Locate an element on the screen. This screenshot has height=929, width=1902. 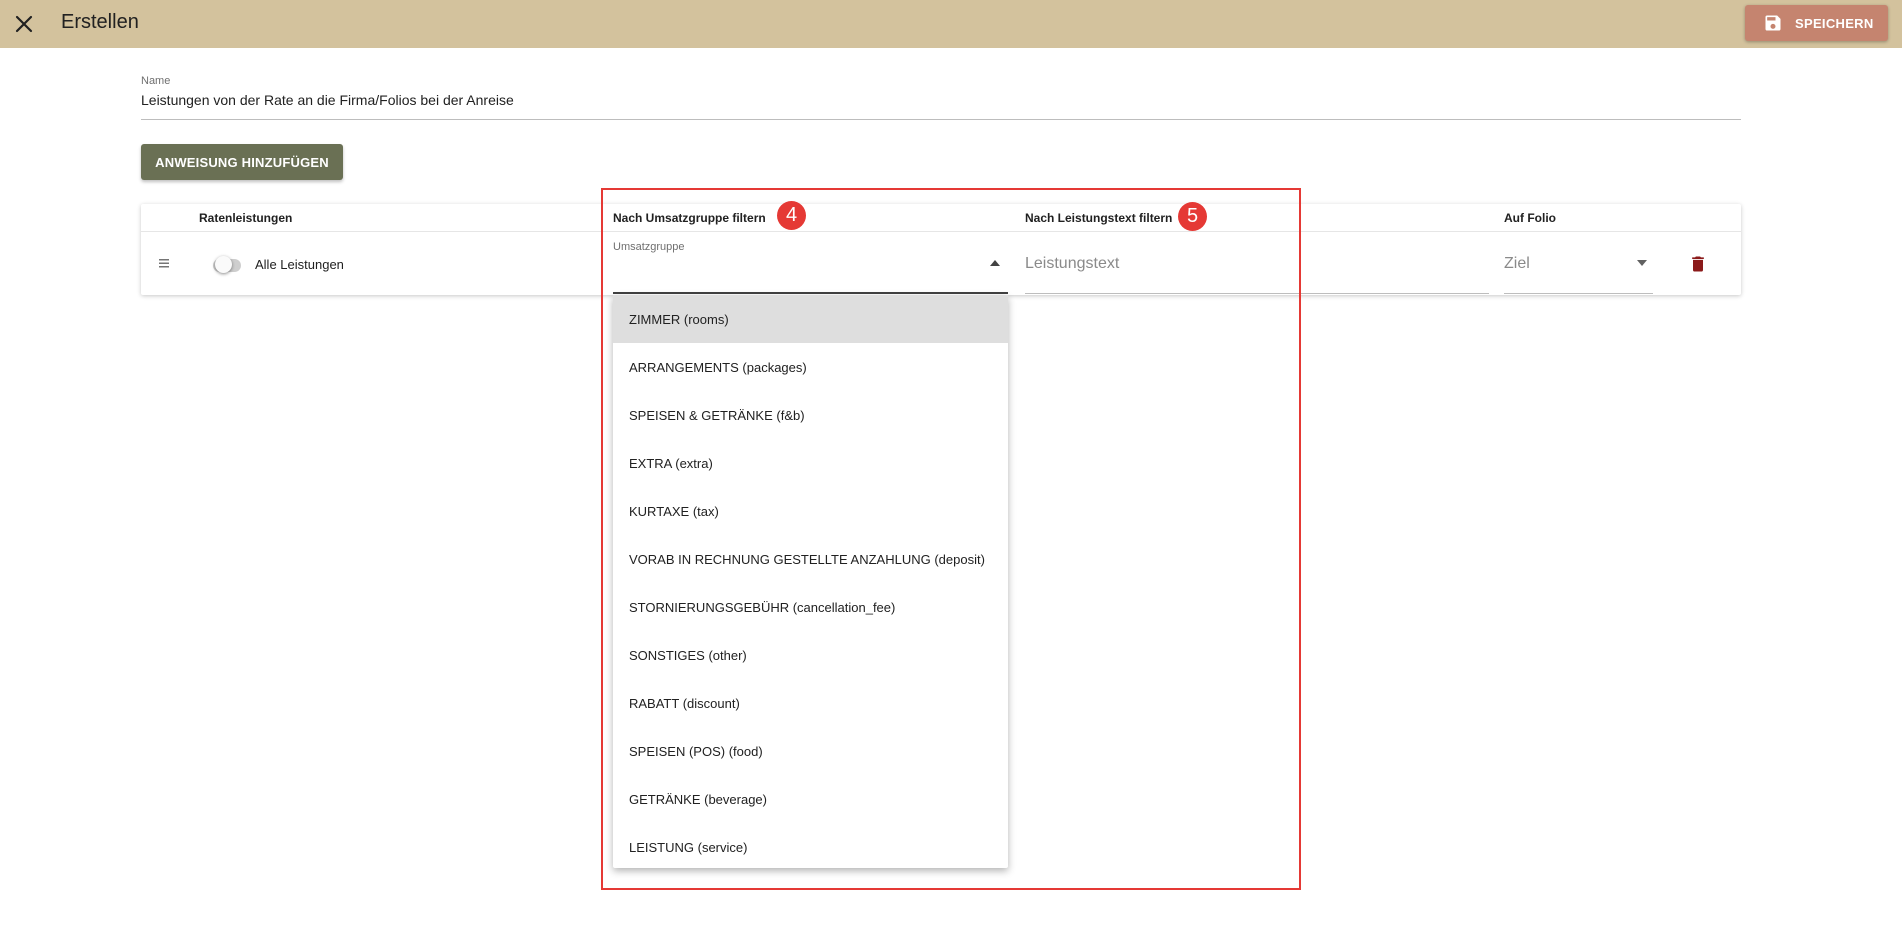
service-text-field: Leistungstext is located at coordinates (1257, 267).